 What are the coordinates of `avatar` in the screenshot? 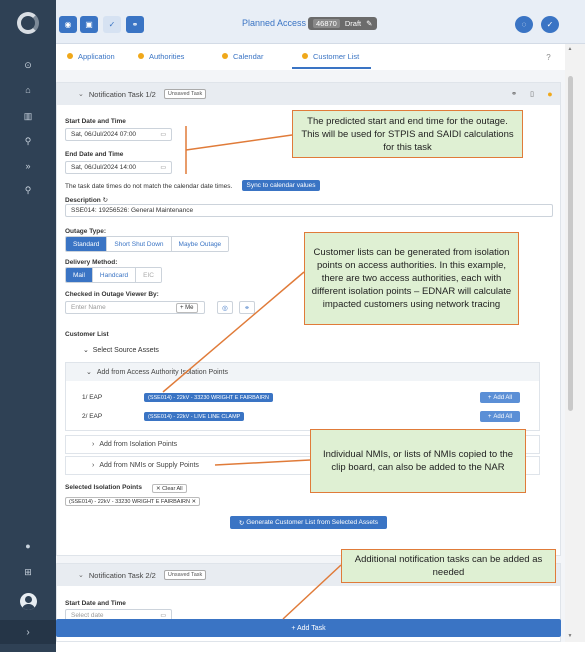 It's located at (28, 601).